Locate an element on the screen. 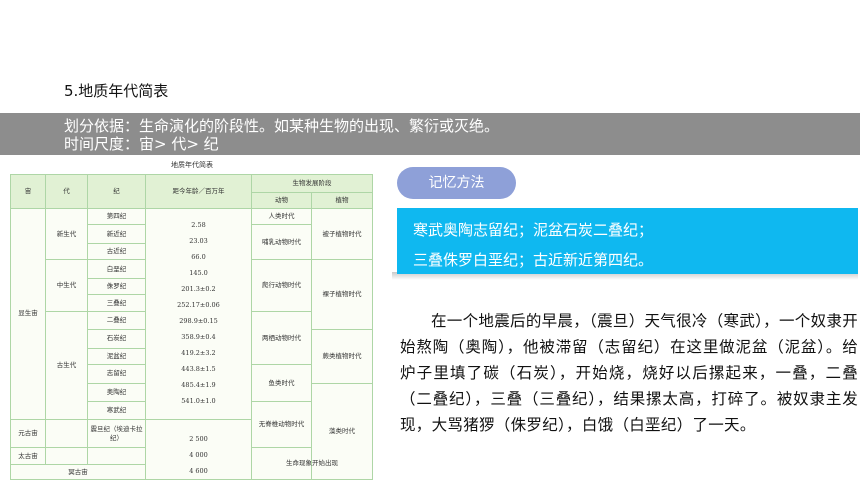 The height and width of the screenshot is (484, 860). header-era: 代 is located at coordinates (66, 191).